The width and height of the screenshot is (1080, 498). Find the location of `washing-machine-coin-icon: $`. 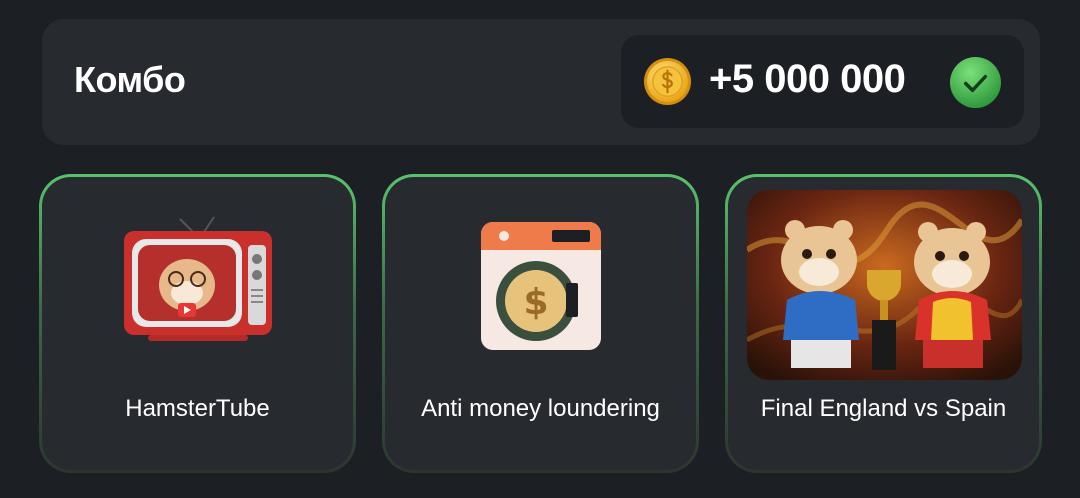

washing-machine-coin-icon: $ is located at coordinates (540, 286).